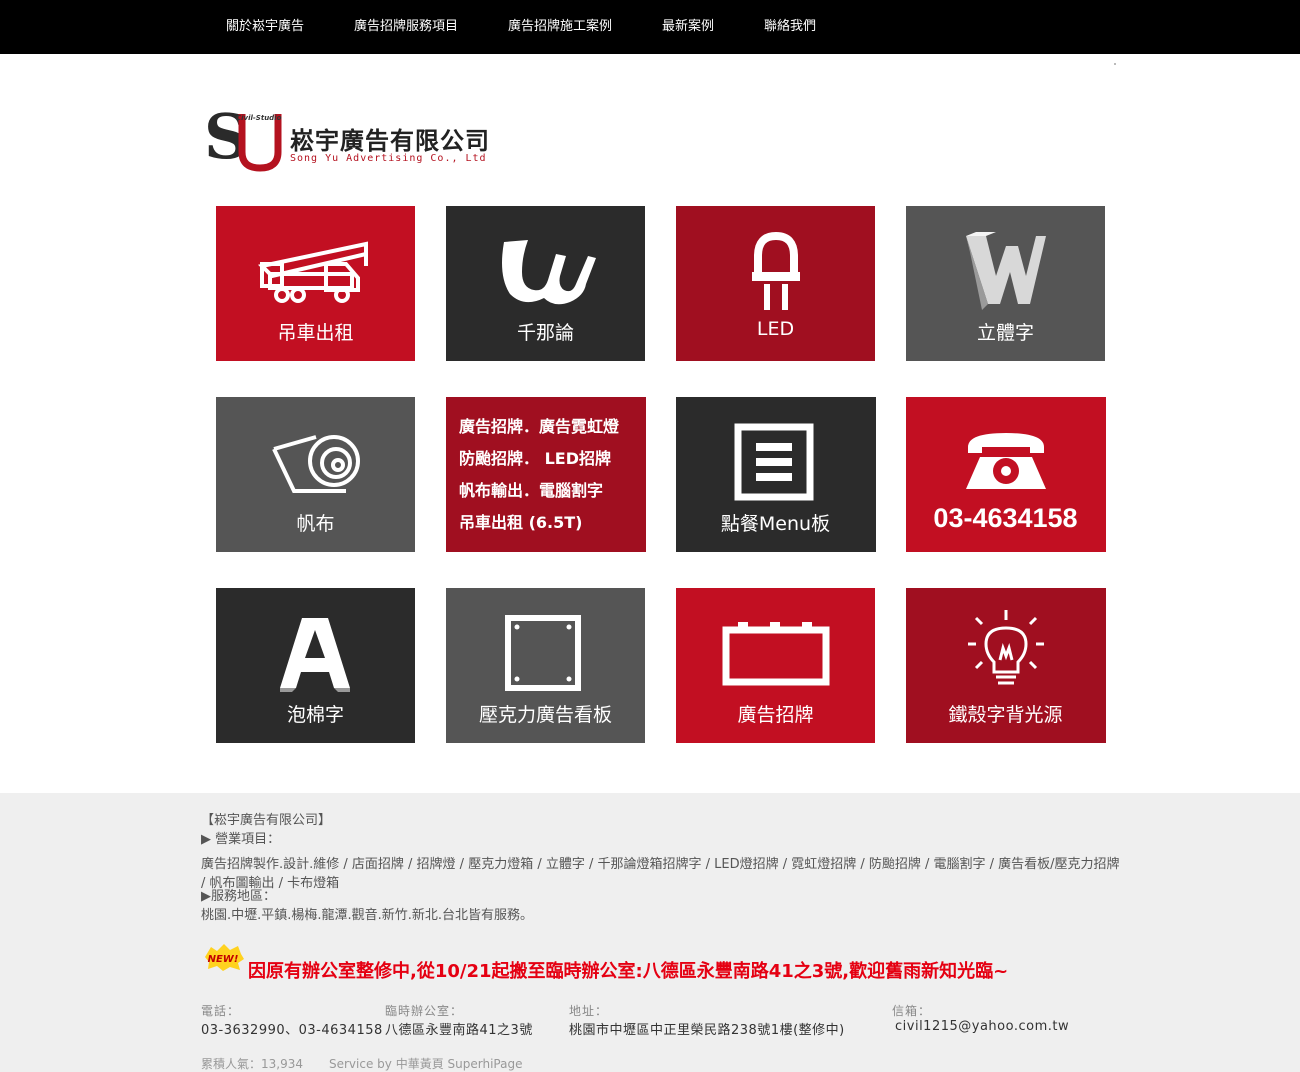 The image size is (1300, 1072). I want to click on email-value: civil1215@yahoo.com.tw, so click(982, 1026).